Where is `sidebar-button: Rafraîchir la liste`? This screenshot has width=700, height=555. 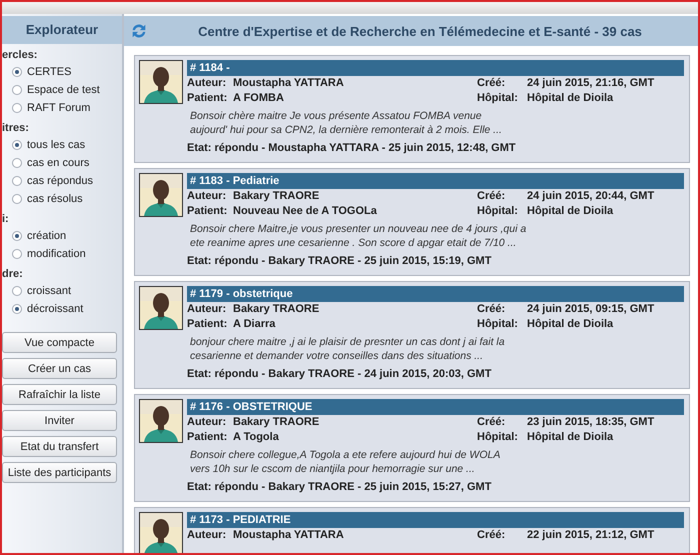 sidebar-button: Rafraîchir la liste is located at coordinates (59, 394).